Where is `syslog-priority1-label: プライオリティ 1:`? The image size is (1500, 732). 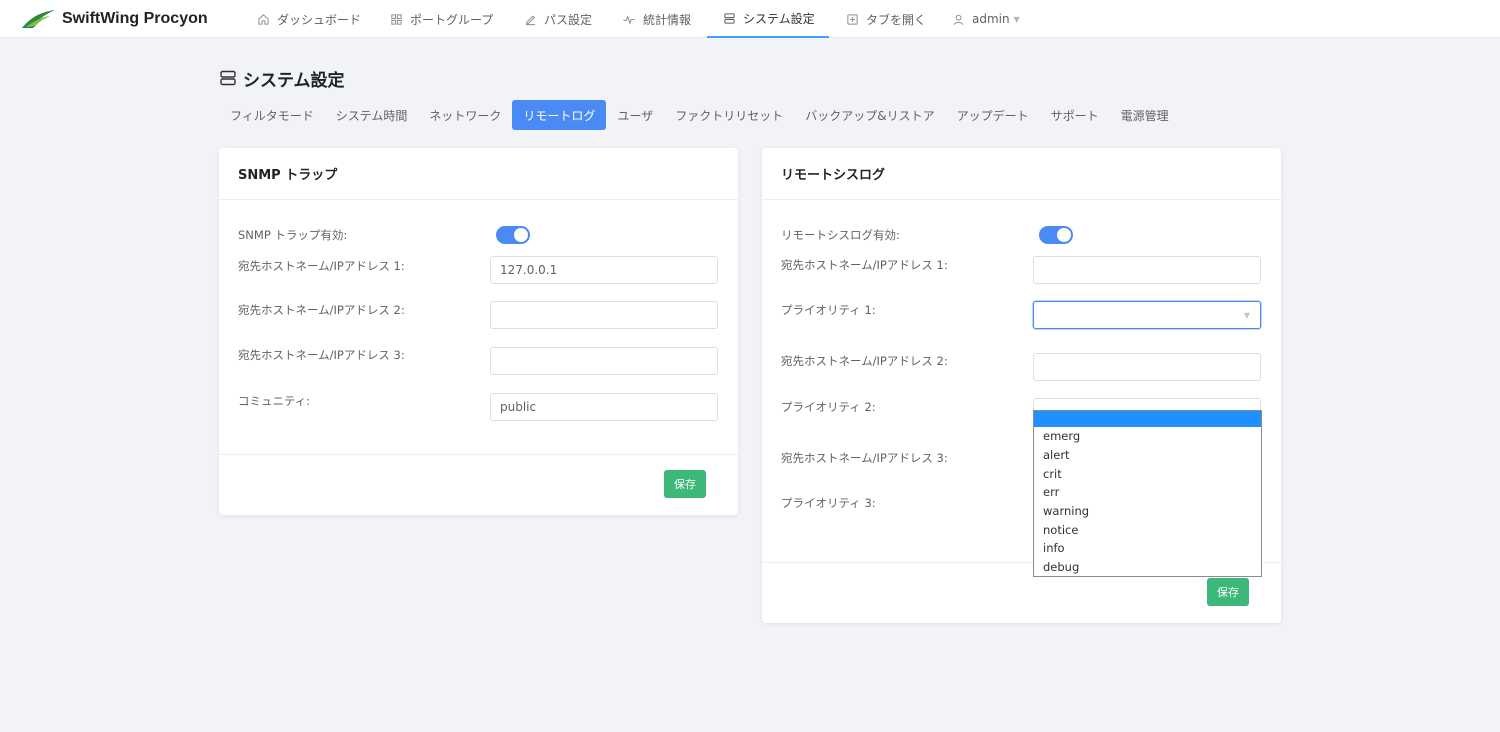 syslog-priority1-label: プライオリティ 1: is located at coordinates (828, 310).